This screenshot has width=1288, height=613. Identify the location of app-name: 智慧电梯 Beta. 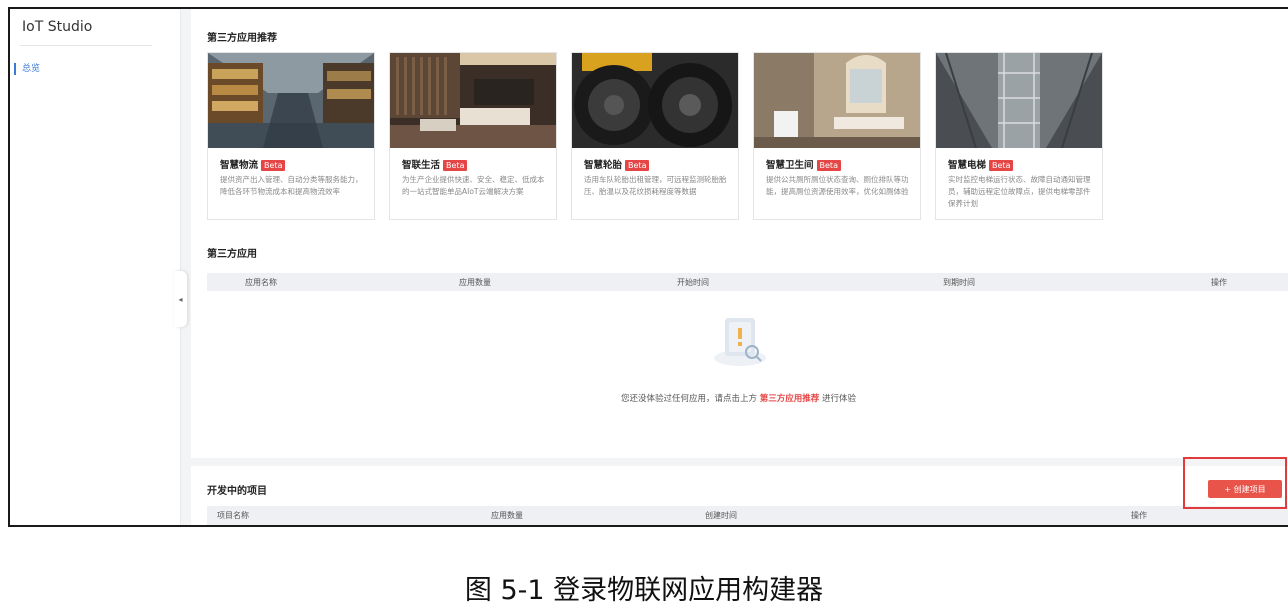
(981, 164).